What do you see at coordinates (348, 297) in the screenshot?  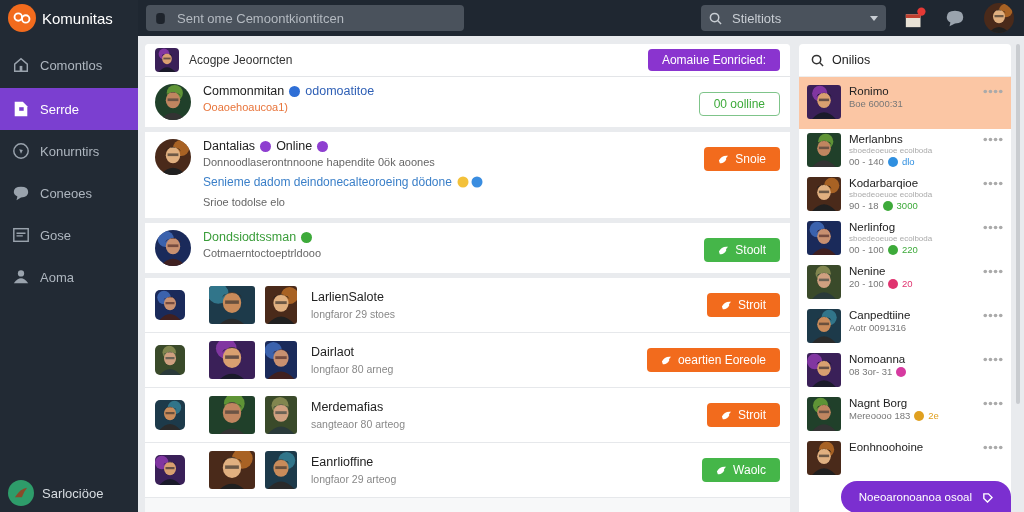 I see `entry-title: LarlienSalote` at bounding box center [348, 297].